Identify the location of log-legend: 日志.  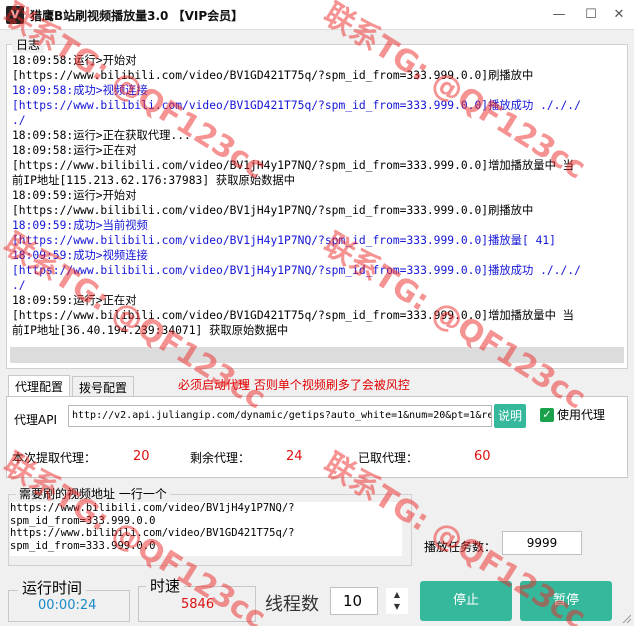
(28, 44).